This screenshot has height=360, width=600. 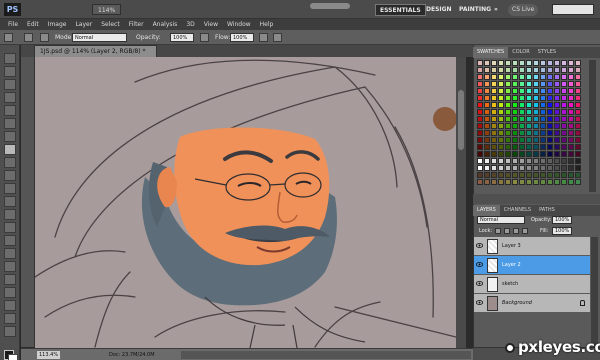 I want to click on type-tool-icon, so click(x=10, y=253).